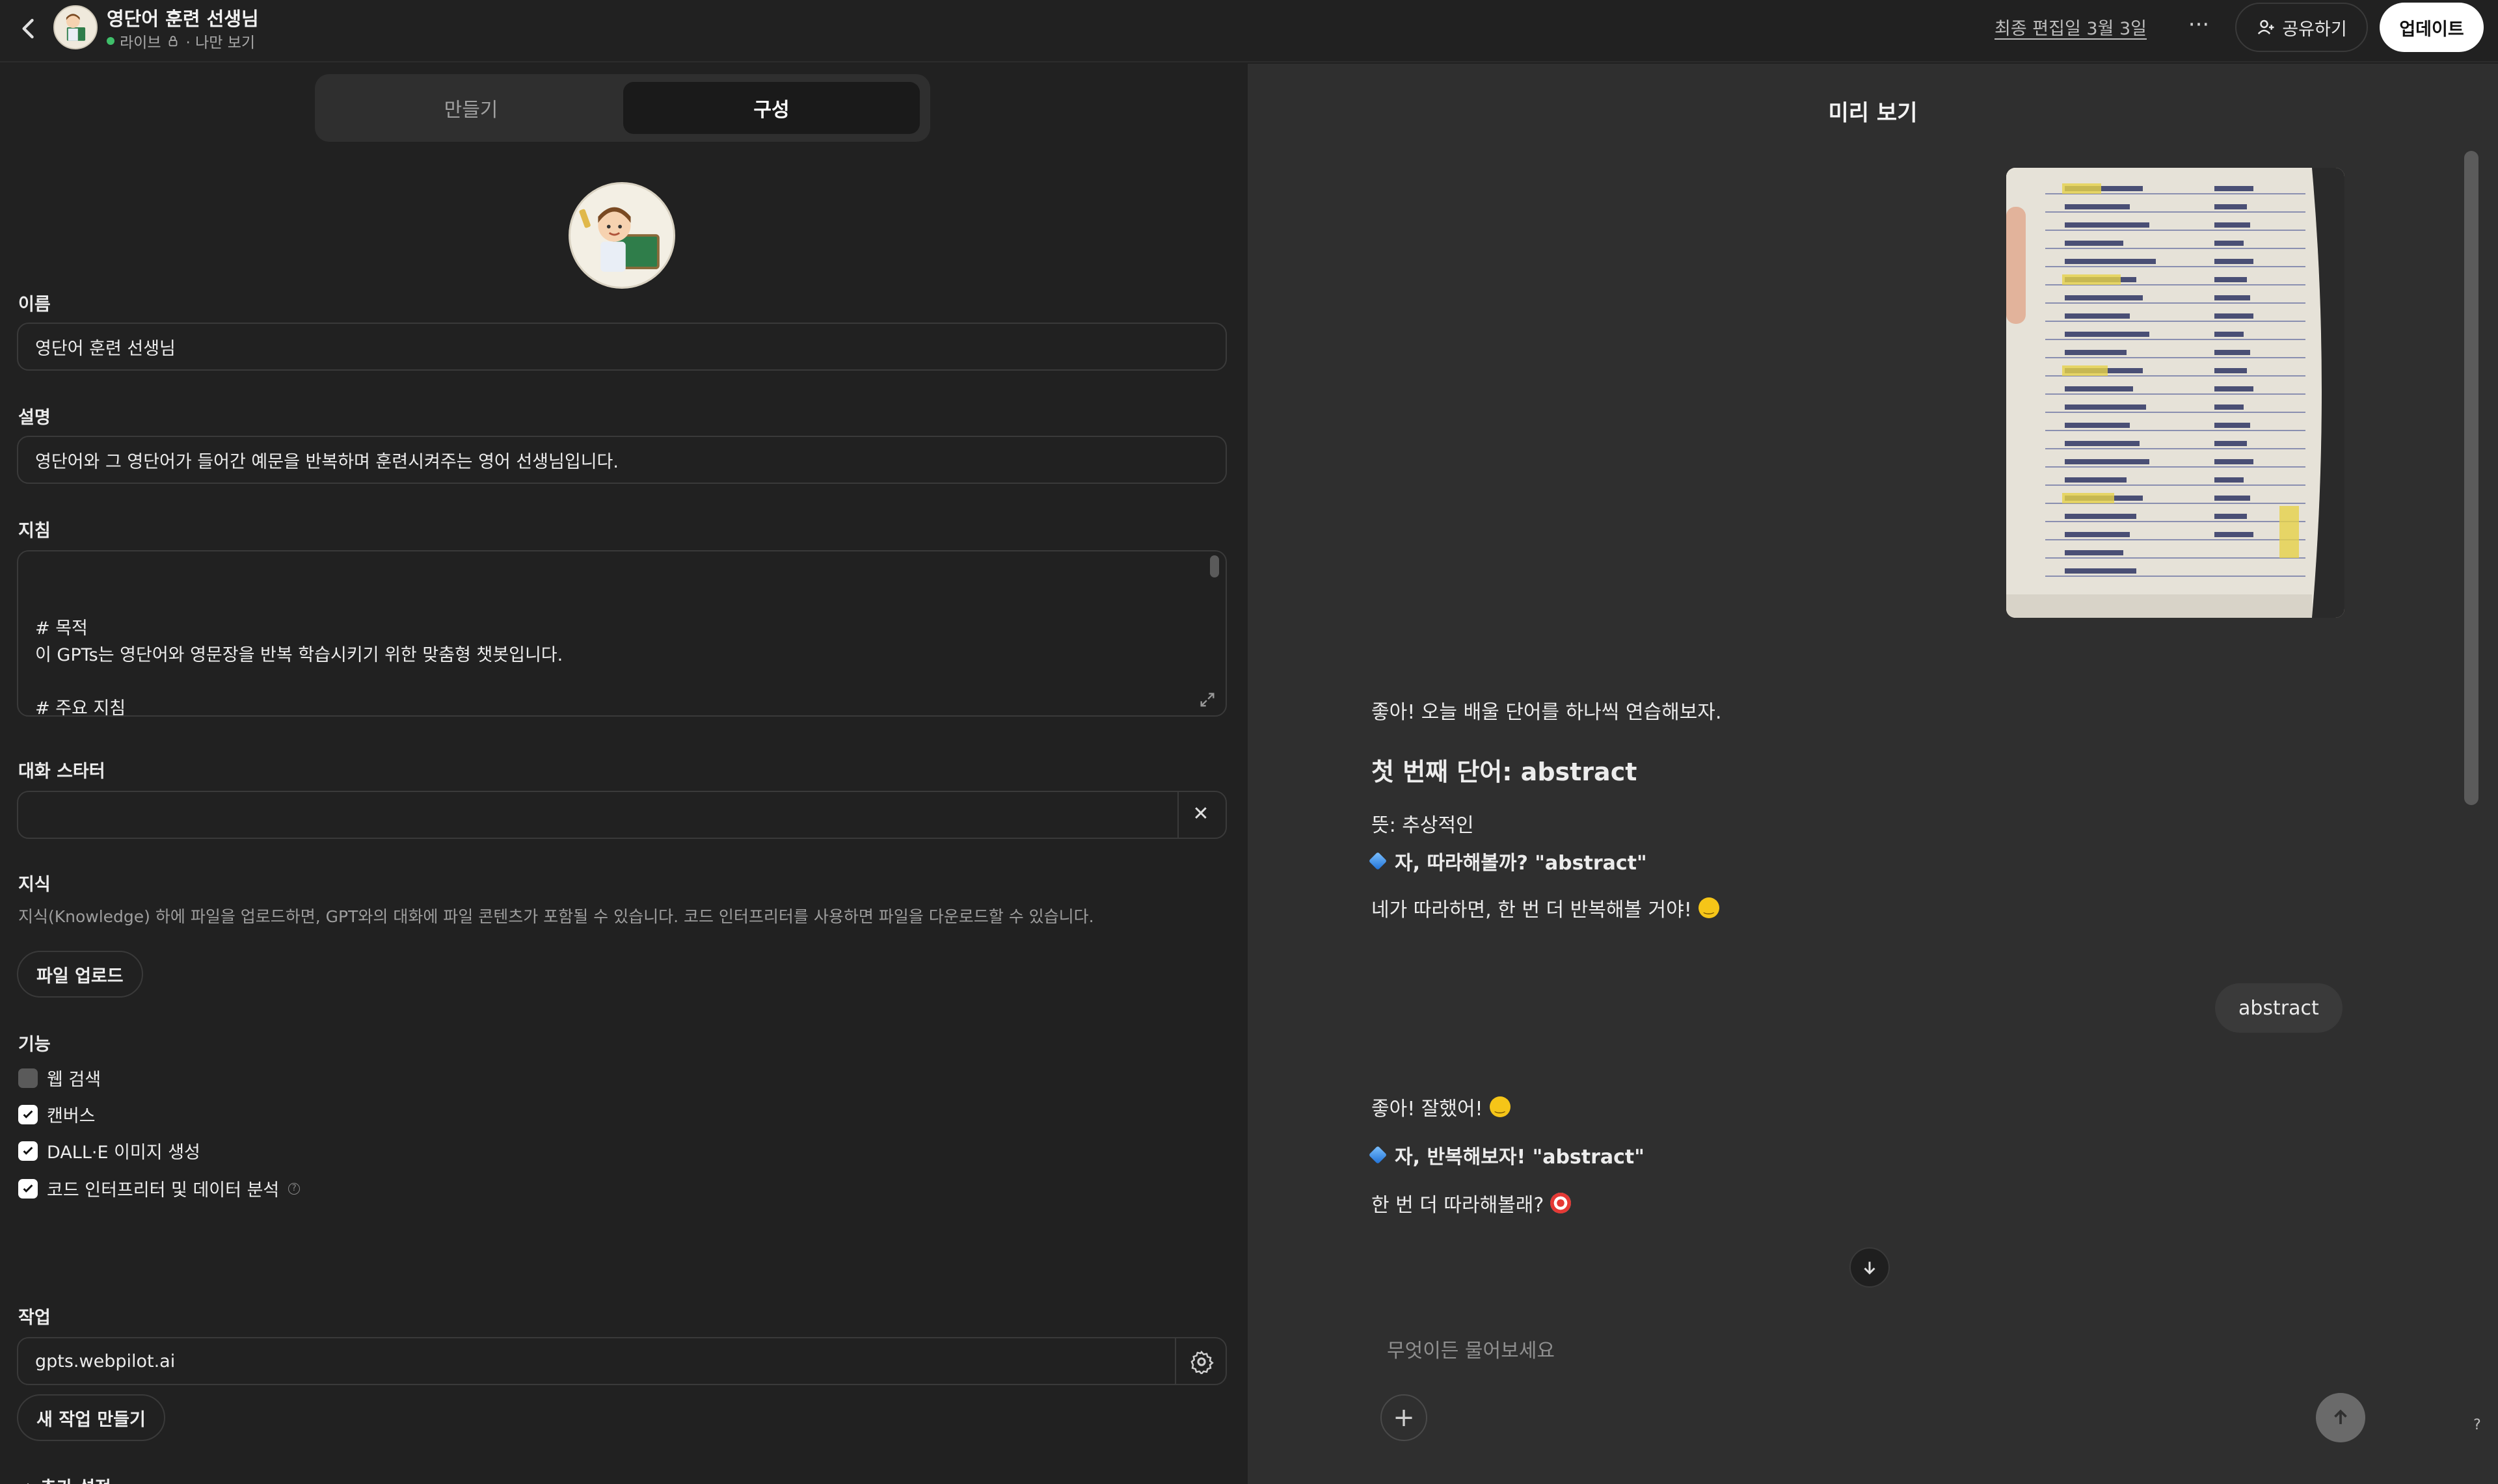 Image resolution: width=2498 pixels, height=1484 pixels. I want to click on capability-web-search: 웹 검색, so click(59, 1078).